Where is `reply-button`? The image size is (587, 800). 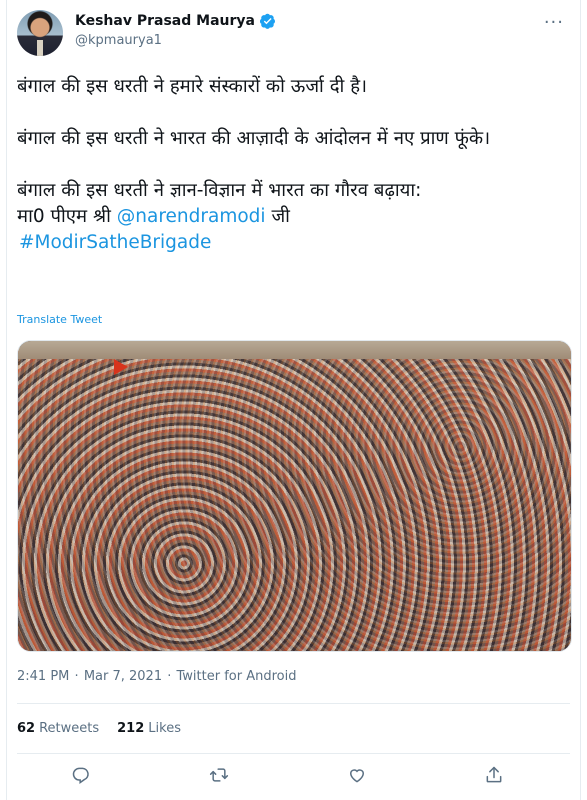 reply-button is located at coordinates (83, 777).